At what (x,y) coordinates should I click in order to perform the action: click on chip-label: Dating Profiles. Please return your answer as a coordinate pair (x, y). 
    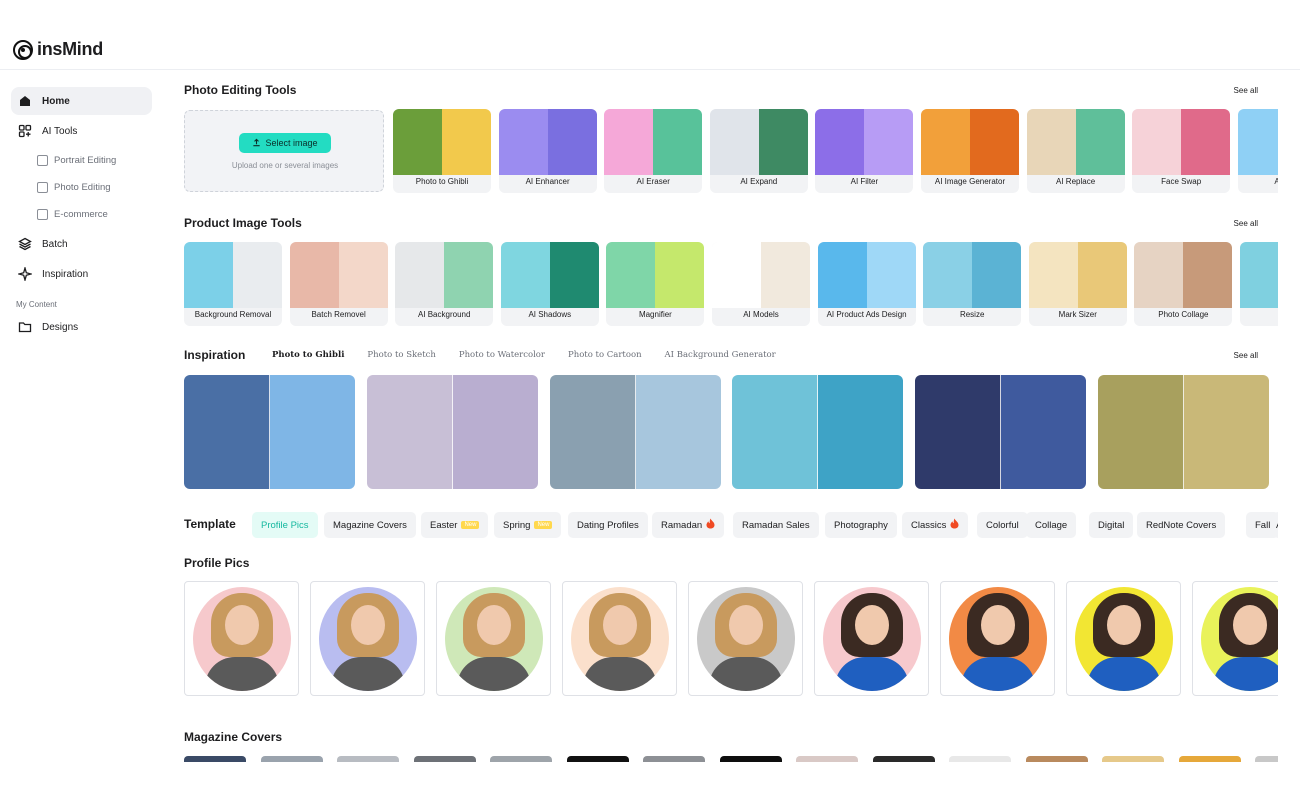
    Looking at the image, I should click on (608, 525).